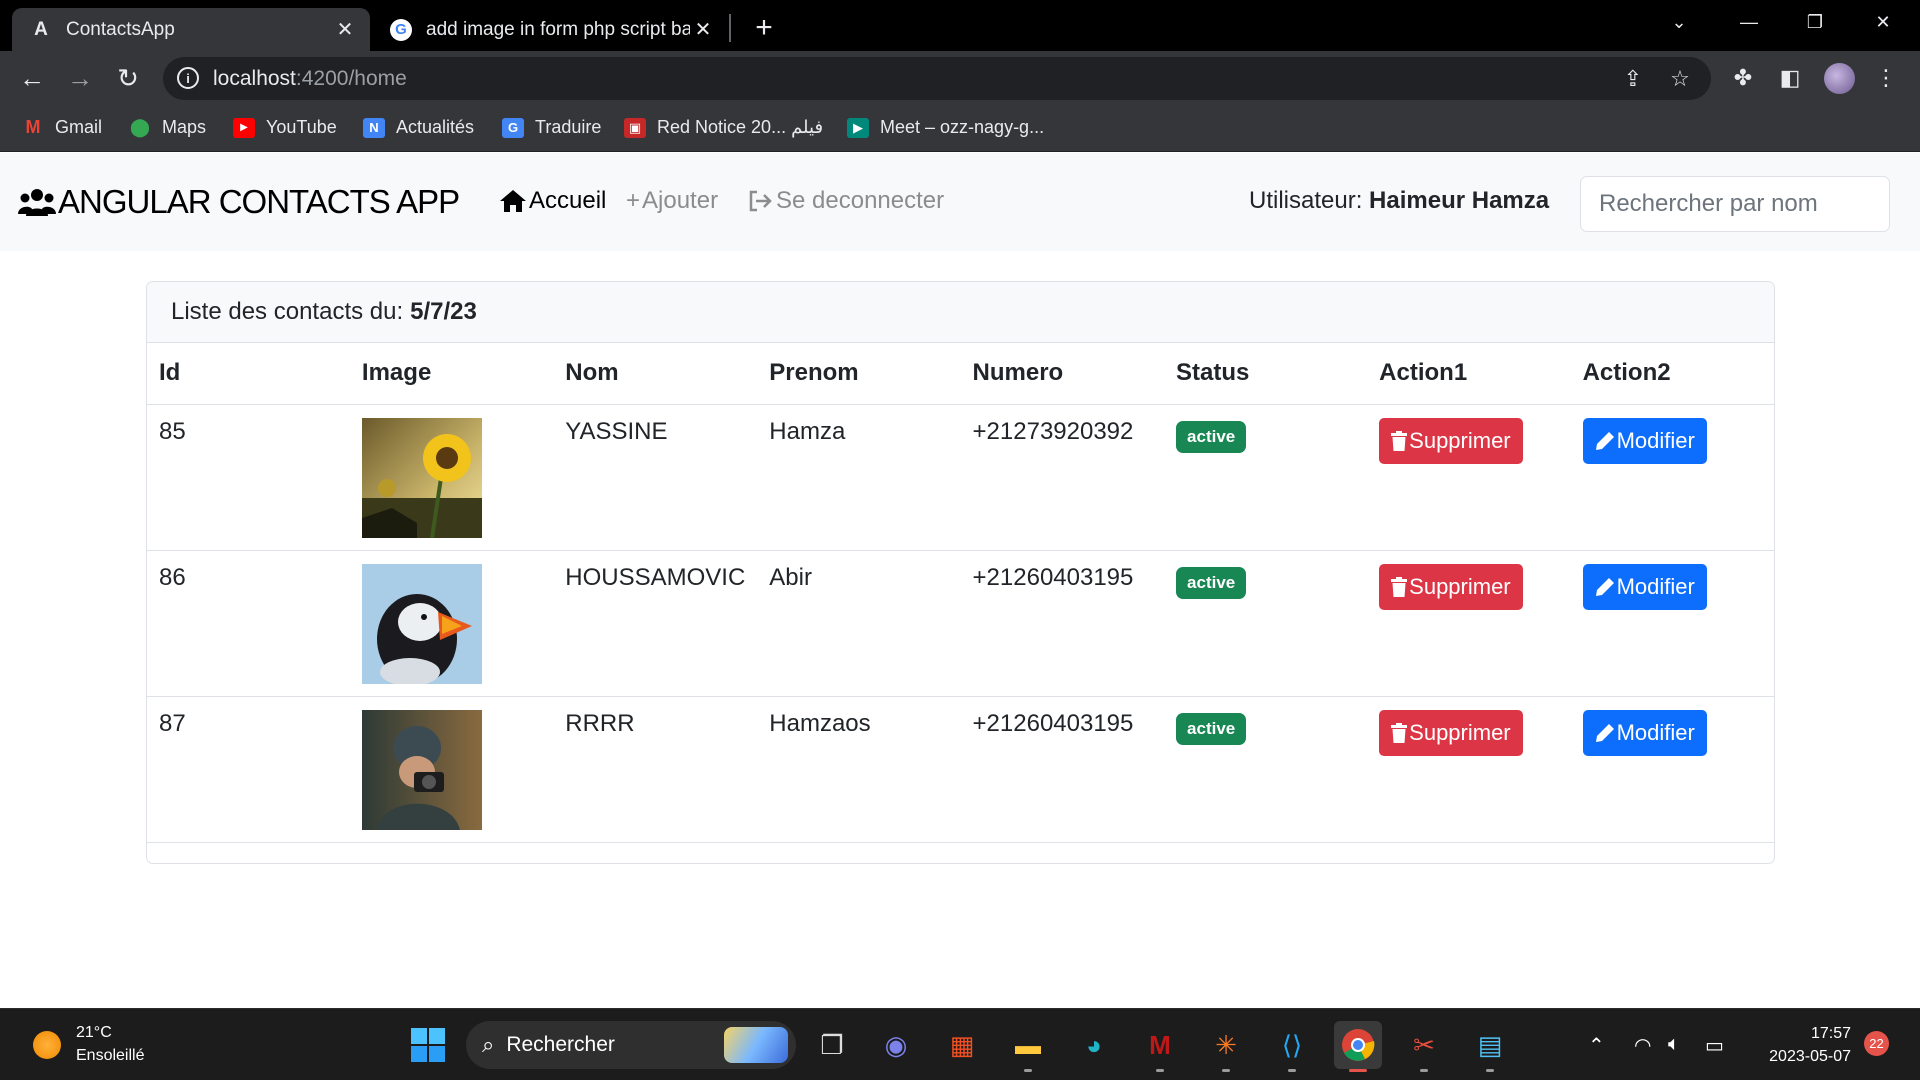  I want to click on file-explorer-app: ▬, so click(1028, 1046).